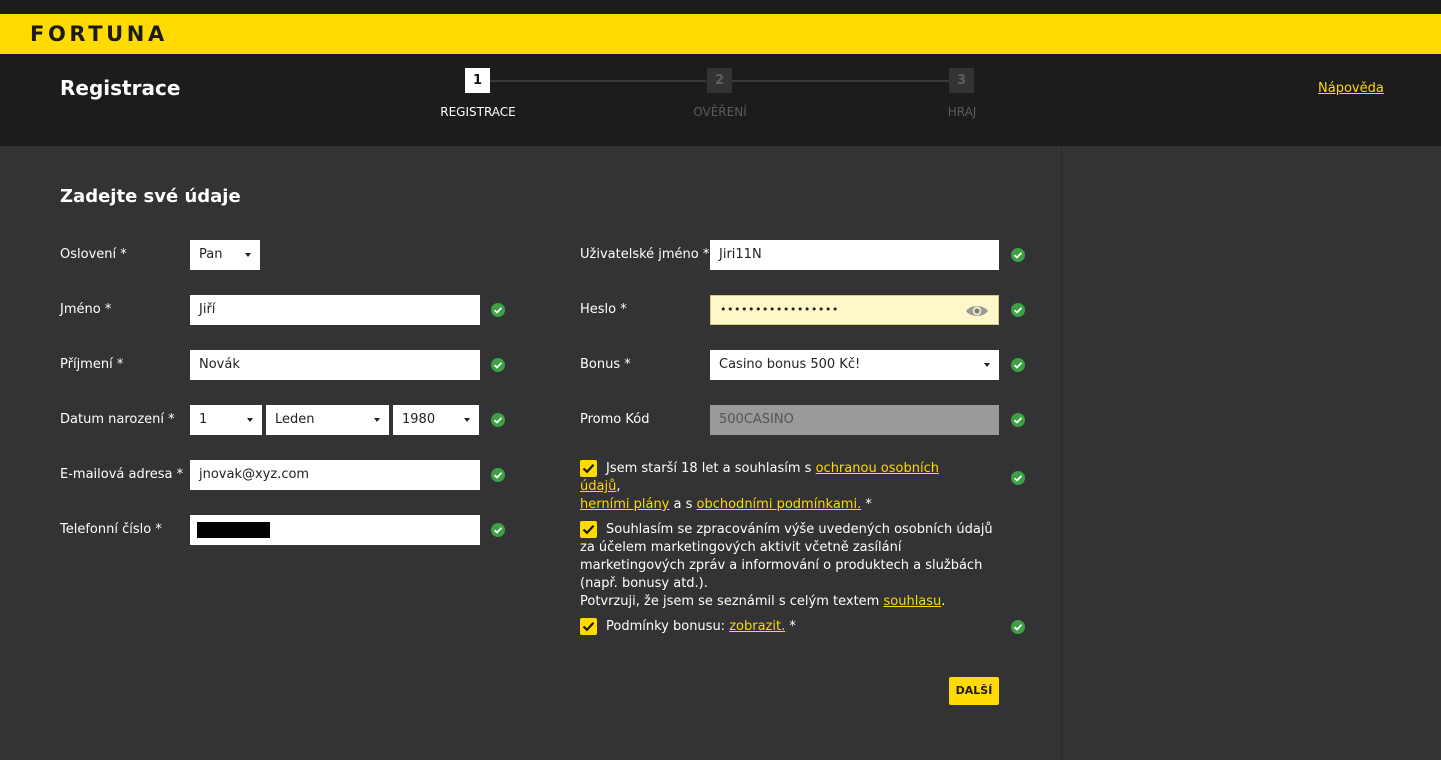 The width and height of the screenshot is (1441, 760). Describe the element at coordinates (1351, 88) in the screenshot. I see `help-link: Nápověda` at that location.